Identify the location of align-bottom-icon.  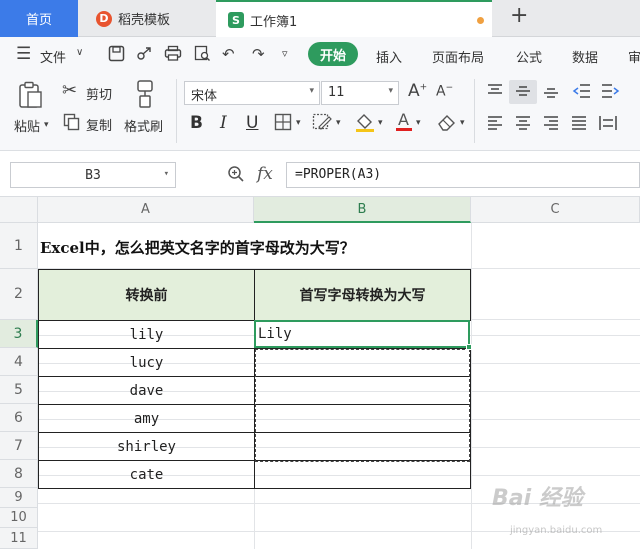
(551, 93).